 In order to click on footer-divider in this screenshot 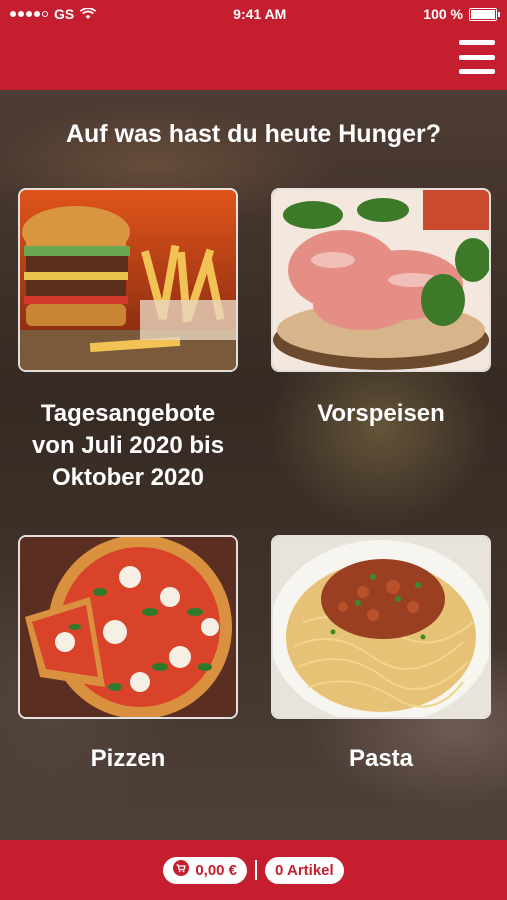, I will do `click(256, 870)`.